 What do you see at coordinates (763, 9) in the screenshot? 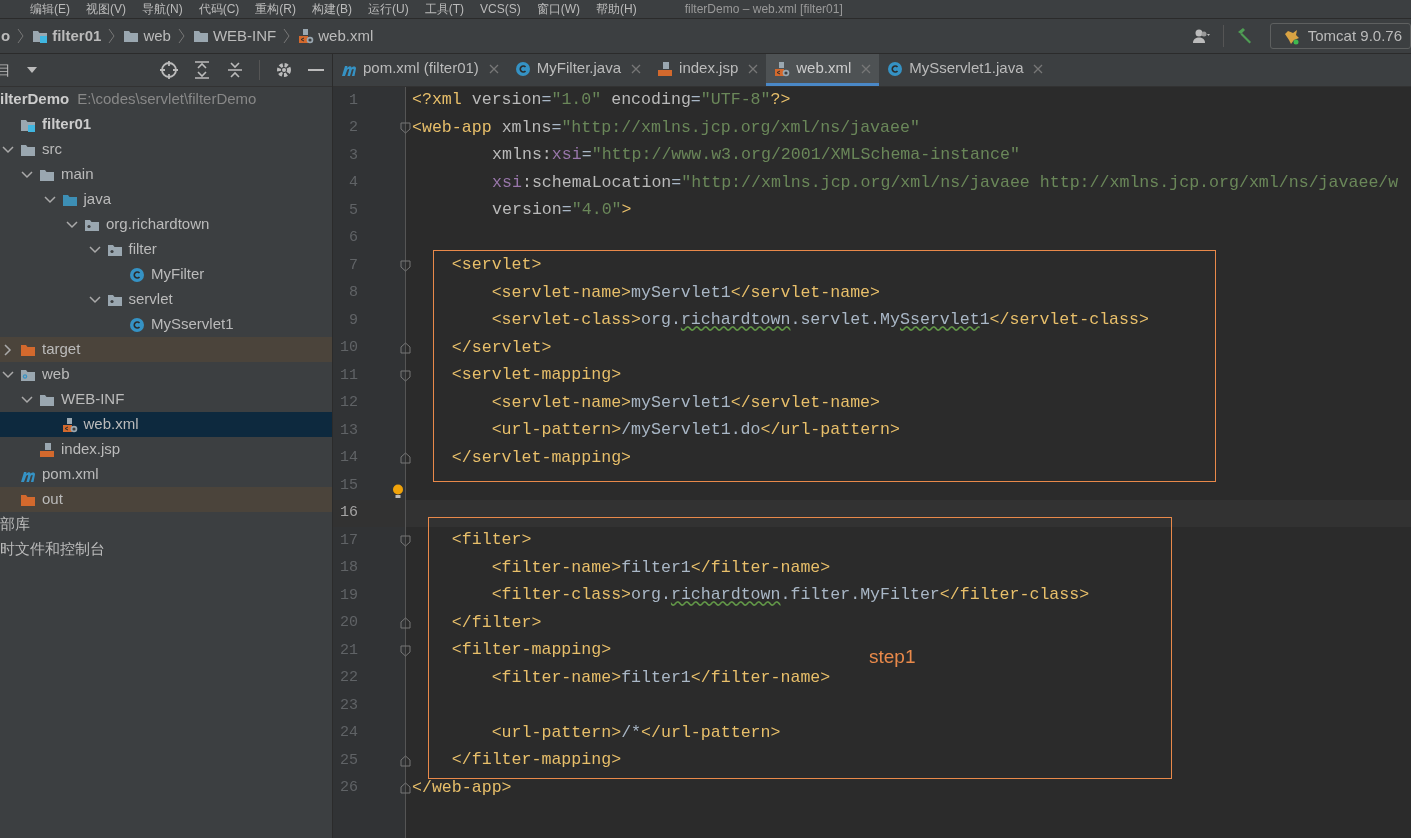
I see `window-title: filterDemo – web.xml [filter01]` at bounding box center [763, 9].